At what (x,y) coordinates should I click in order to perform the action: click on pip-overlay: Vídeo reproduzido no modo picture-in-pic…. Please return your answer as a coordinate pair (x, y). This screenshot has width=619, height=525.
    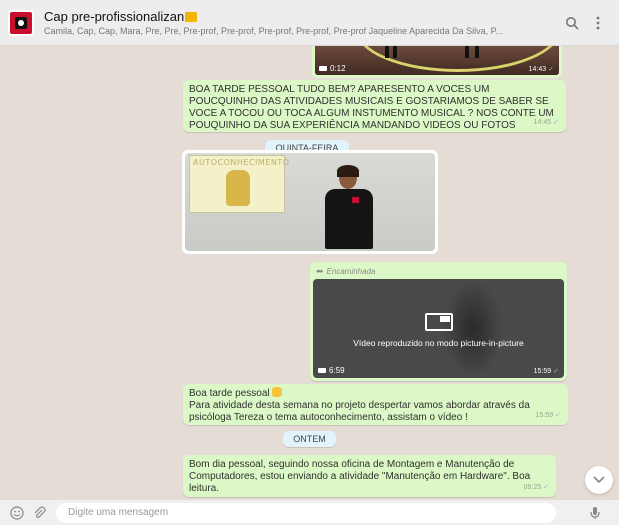
    Looking at the image, I should click on (438, 330).